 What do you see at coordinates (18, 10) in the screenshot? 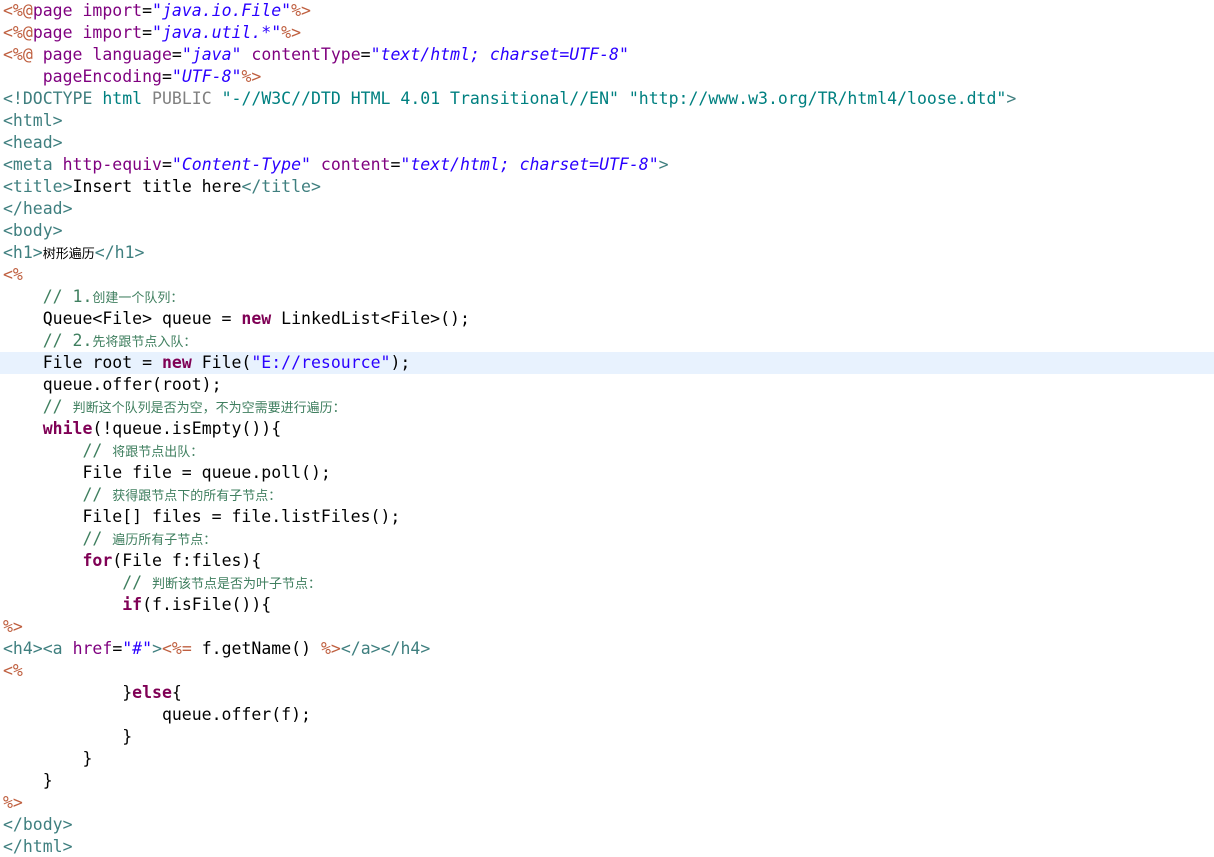
I see `jsp-delimiter-token: <%@` at bounding box center [18, 10].